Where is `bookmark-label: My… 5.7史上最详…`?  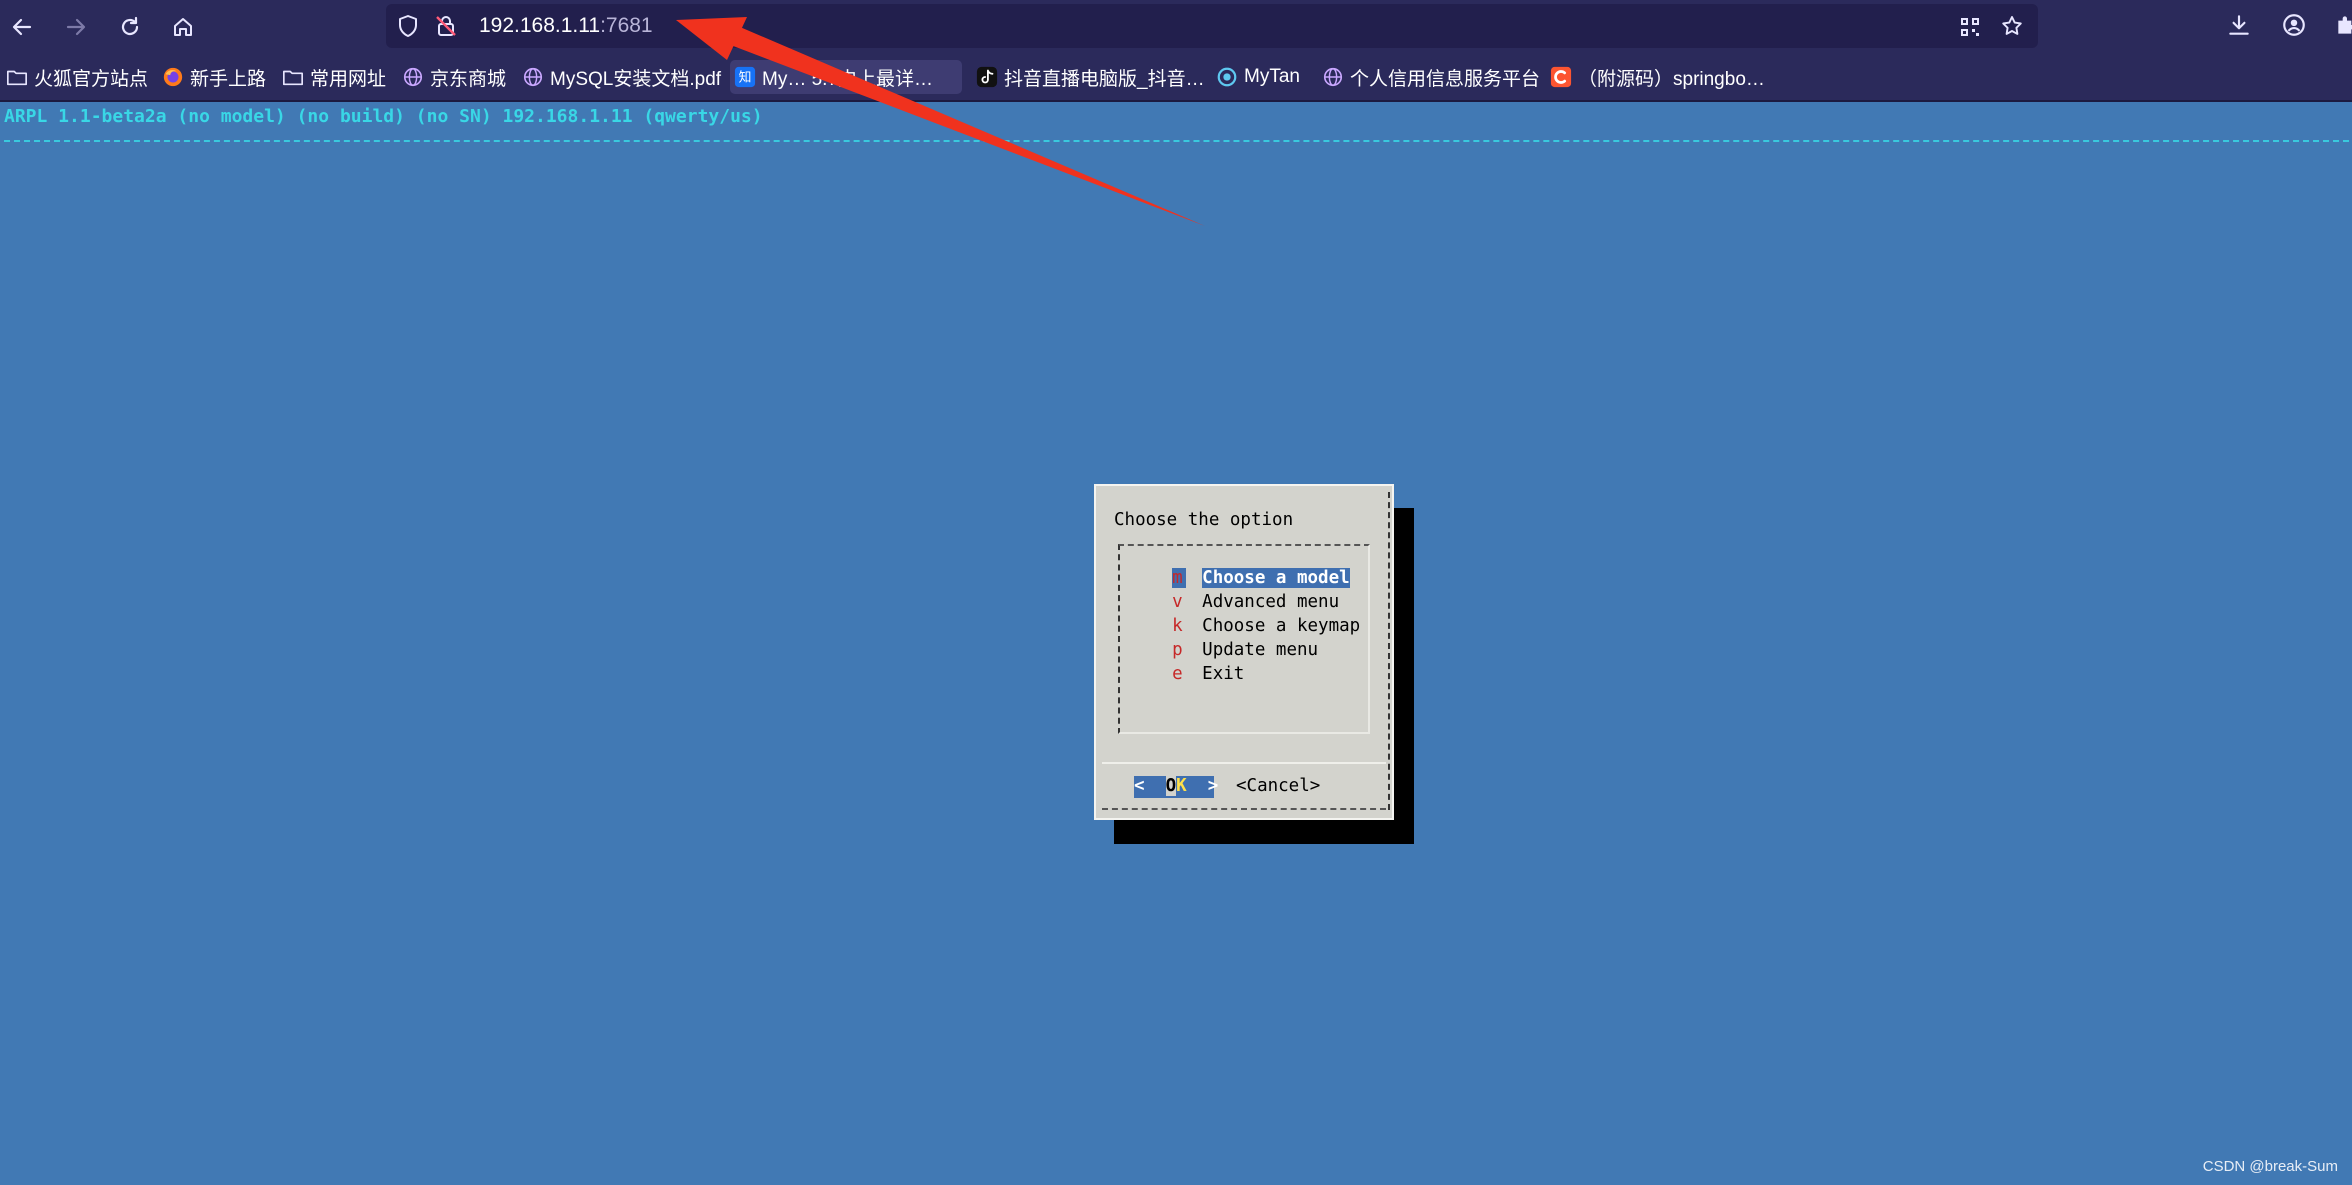
bookmark-label: My… 5.7史上最详… is located at coordinates (848, 79).